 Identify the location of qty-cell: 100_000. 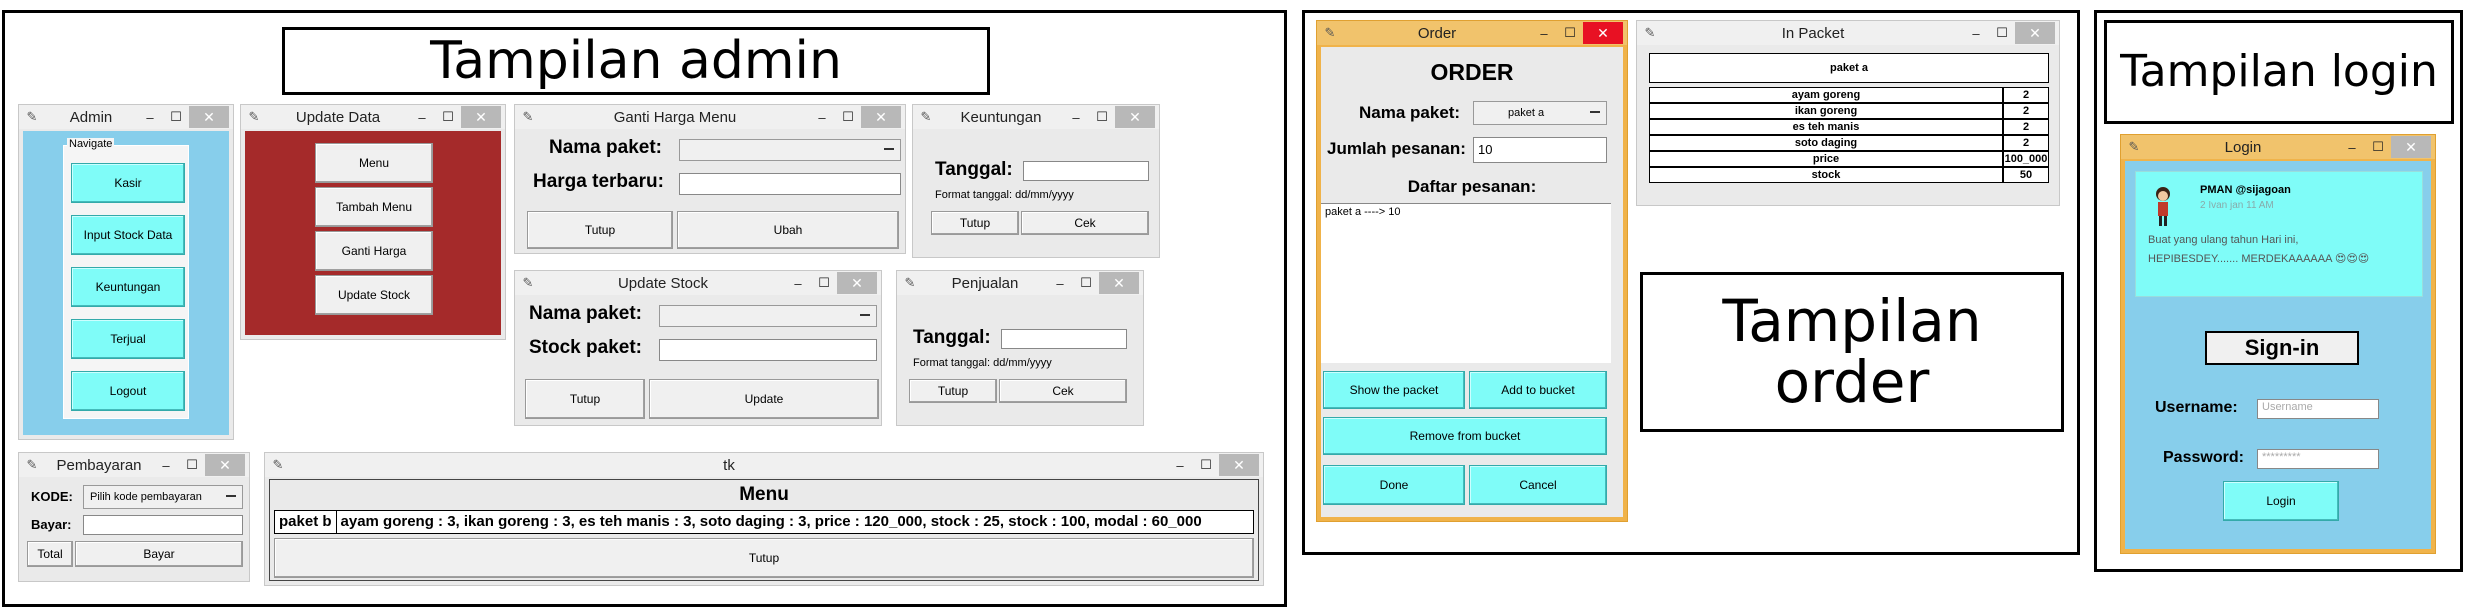
(2026, 159).